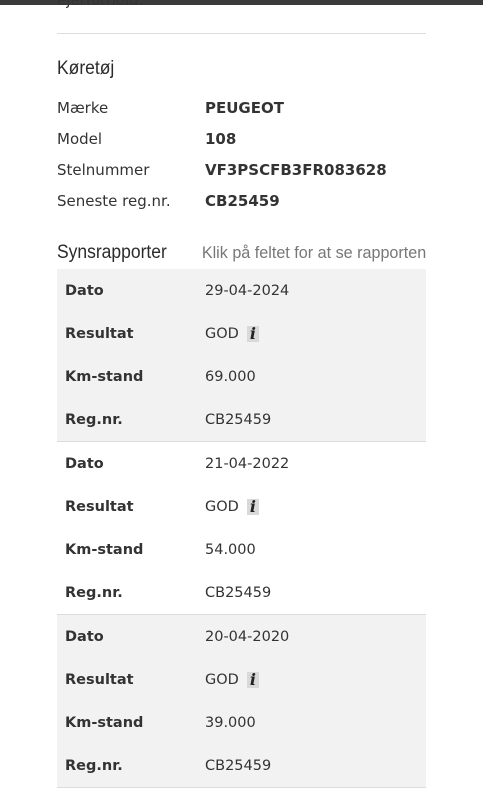  What do you see at coordinates (230, 376) in the screenshot?
I see `report-km: 69.000` at bounding box center [230, 376].